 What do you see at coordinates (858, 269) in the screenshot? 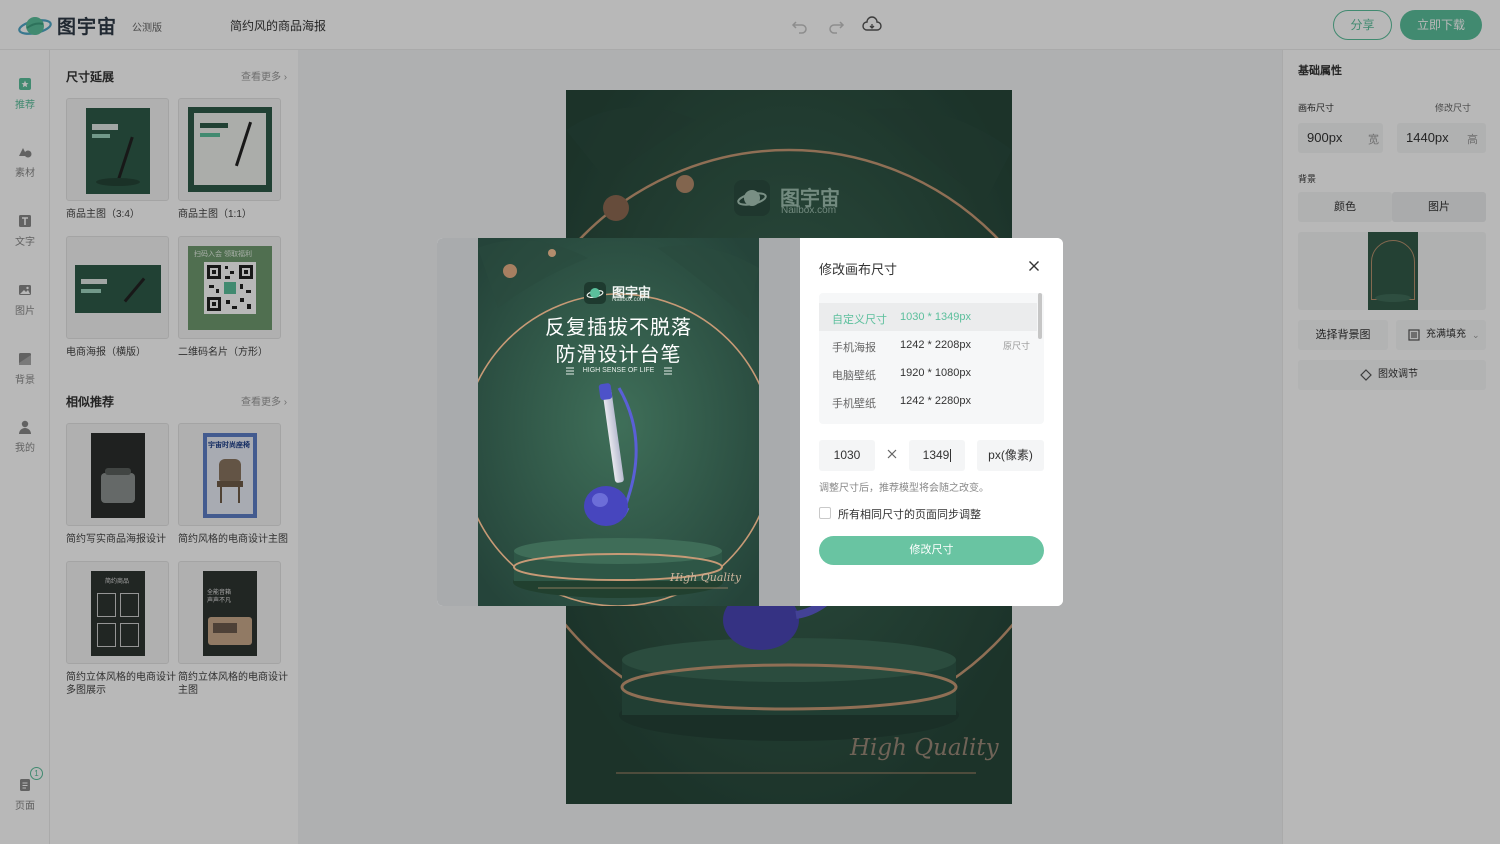
I see `modal-title: 修改画布尺寸` at bounding box center [858, 269].